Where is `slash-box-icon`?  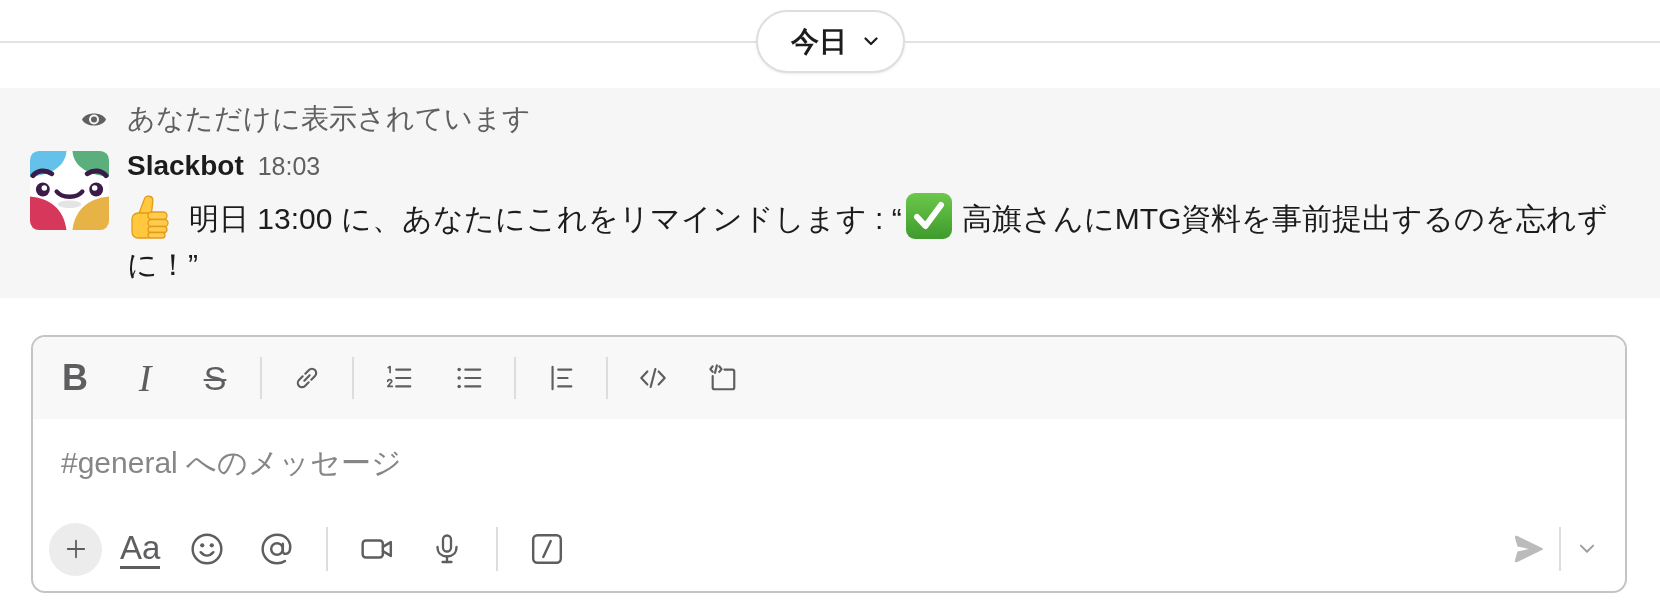 slash-box-icon is located at coordinates (547, 549).